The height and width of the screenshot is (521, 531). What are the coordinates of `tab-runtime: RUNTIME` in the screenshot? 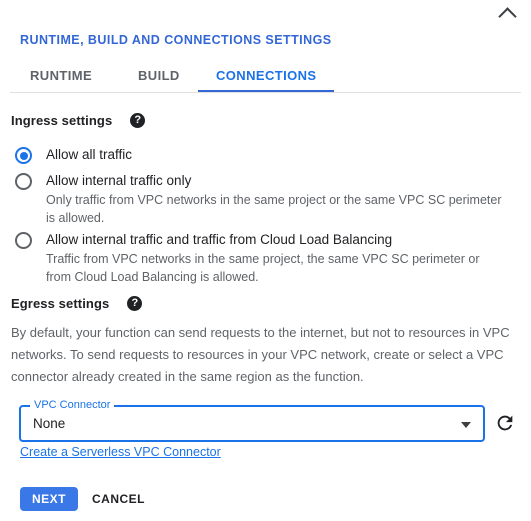 It's located at (61, 83).